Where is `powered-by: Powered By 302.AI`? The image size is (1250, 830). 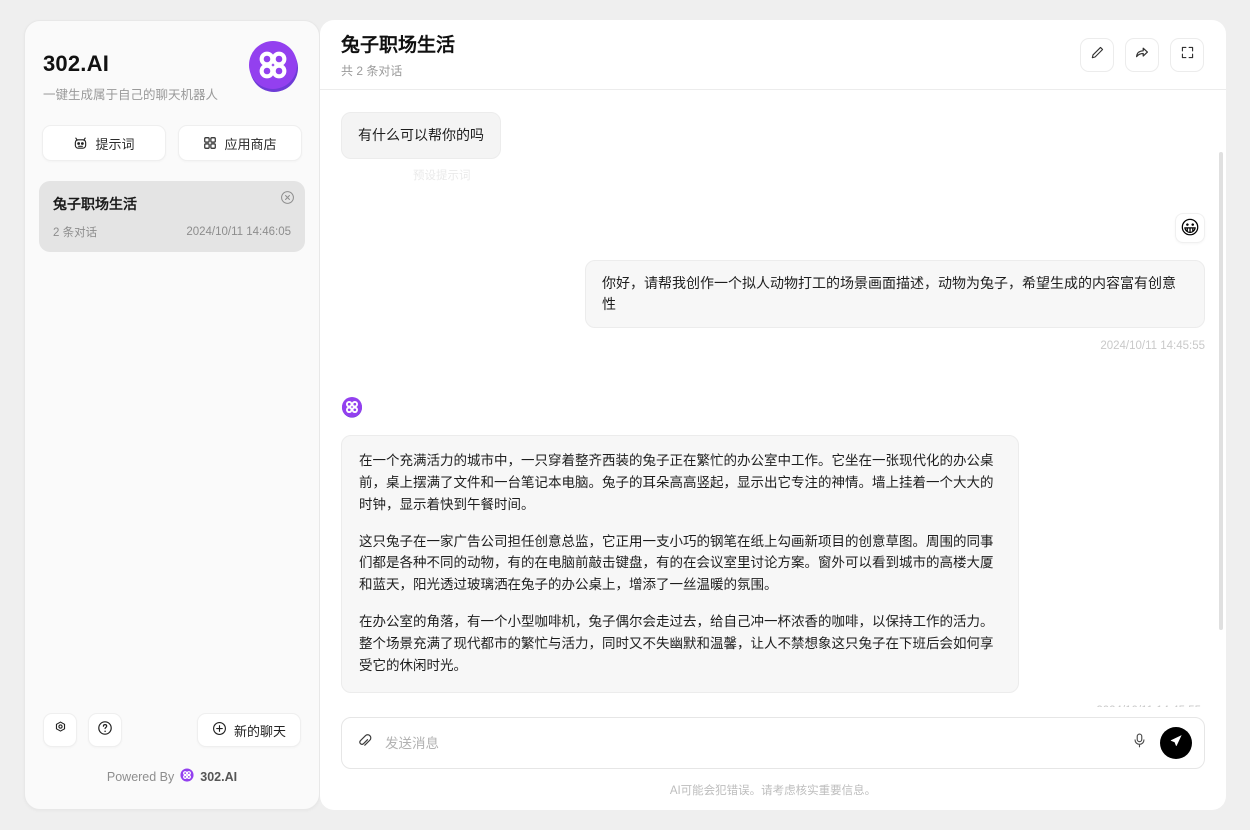
powered-by: Powered By 302.AI is located at coordinates (172, 776).